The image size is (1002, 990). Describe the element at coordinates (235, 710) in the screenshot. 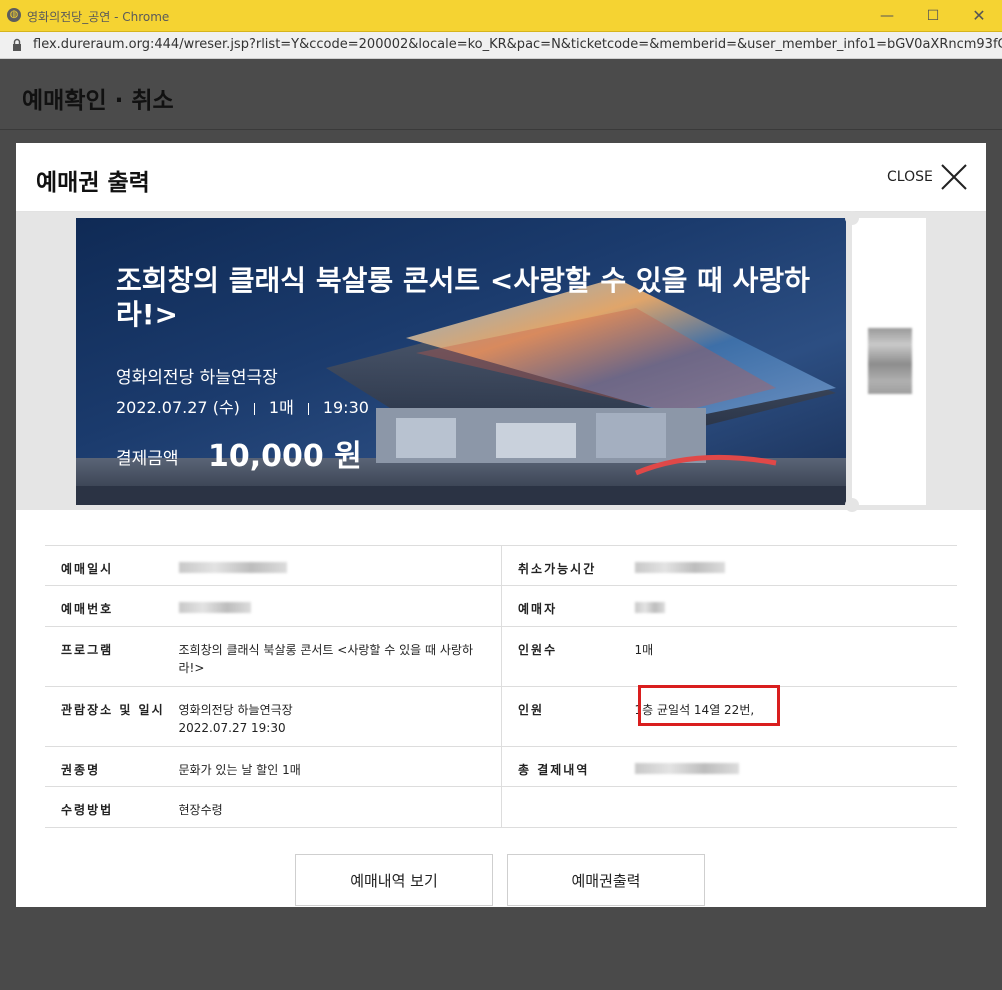

I see `venue-value: 영화의전당 하늘연극장` at that location.